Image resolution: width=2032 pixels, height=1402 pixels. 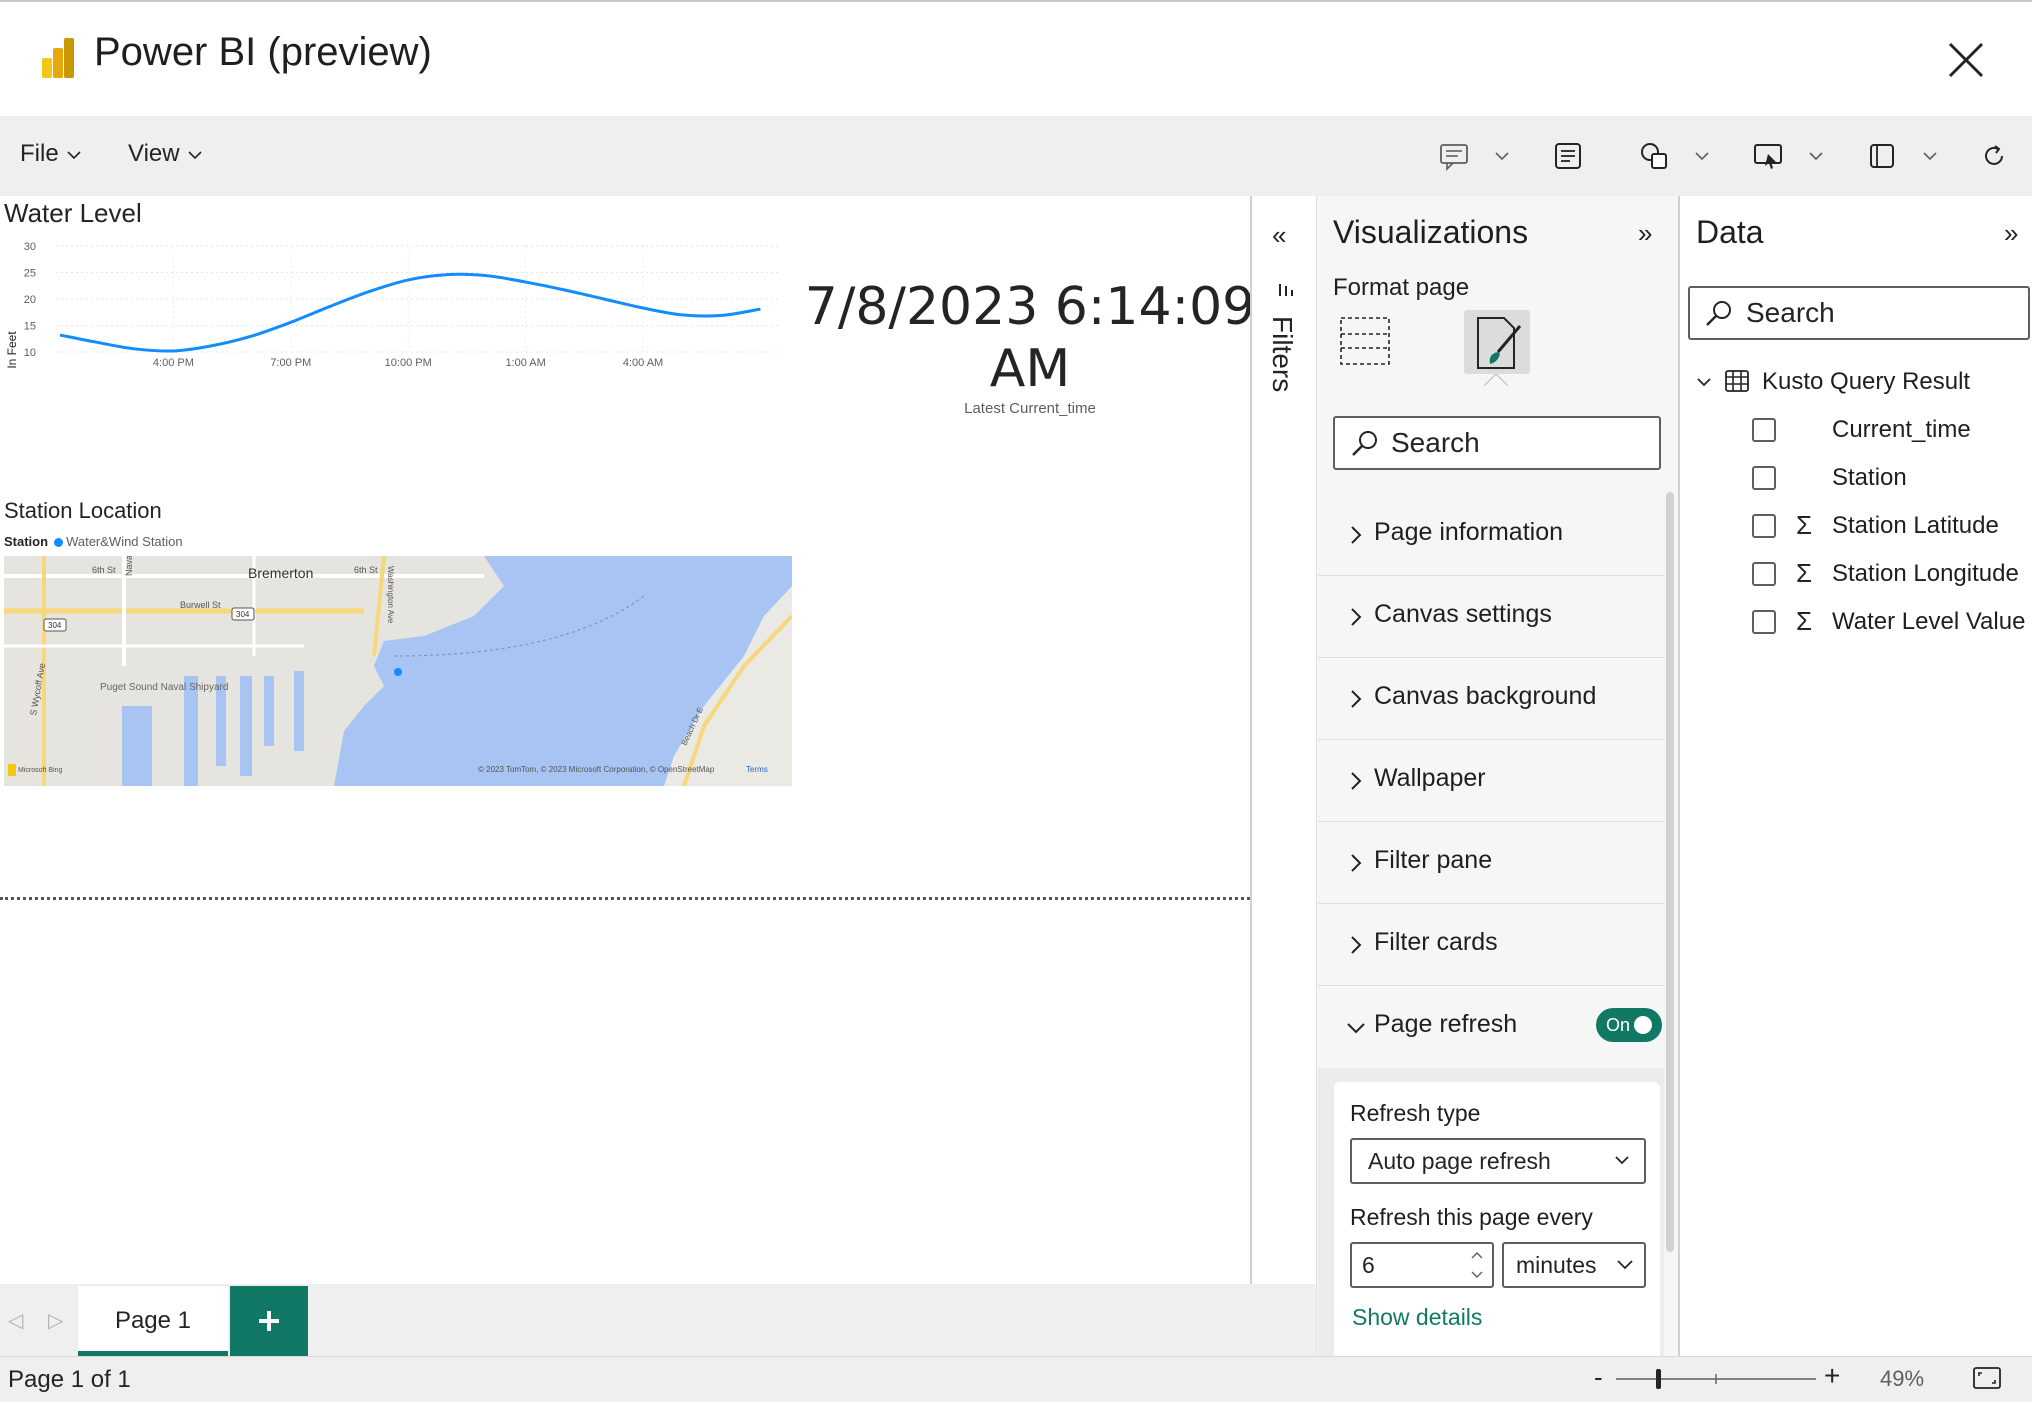 What do you see at coordinates (50, 154) in the screenshot?
I see `file-menu: File` at bounding box center [50, 154].